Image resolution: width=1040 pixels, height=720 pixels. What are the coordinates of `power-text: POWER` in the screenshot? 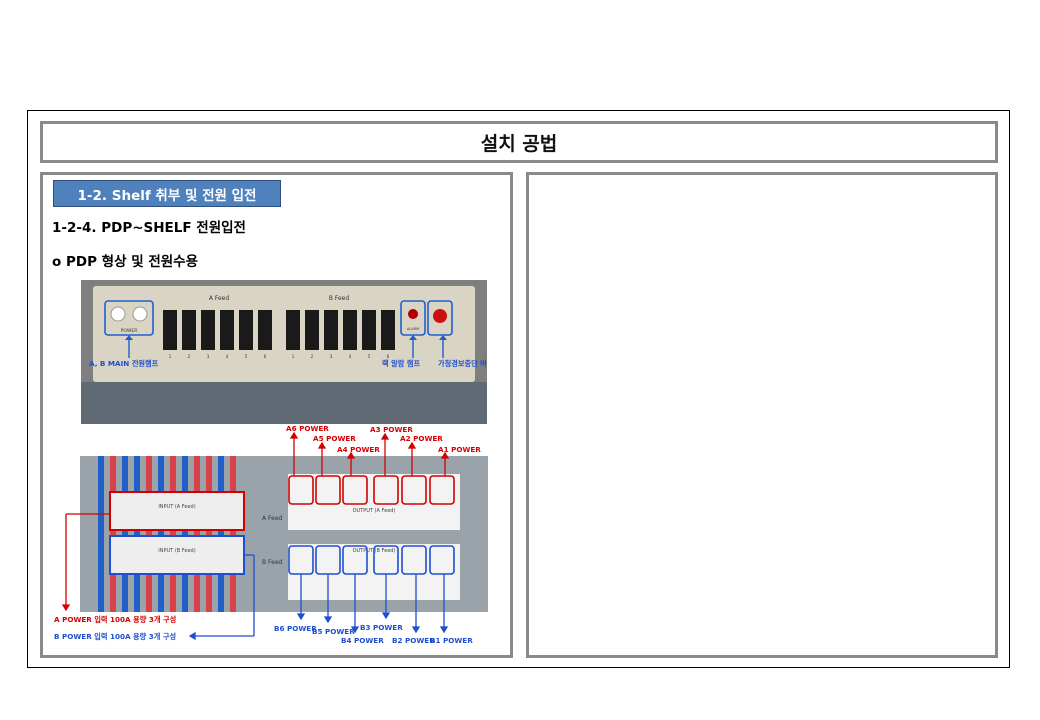 It's located at (129, 331).